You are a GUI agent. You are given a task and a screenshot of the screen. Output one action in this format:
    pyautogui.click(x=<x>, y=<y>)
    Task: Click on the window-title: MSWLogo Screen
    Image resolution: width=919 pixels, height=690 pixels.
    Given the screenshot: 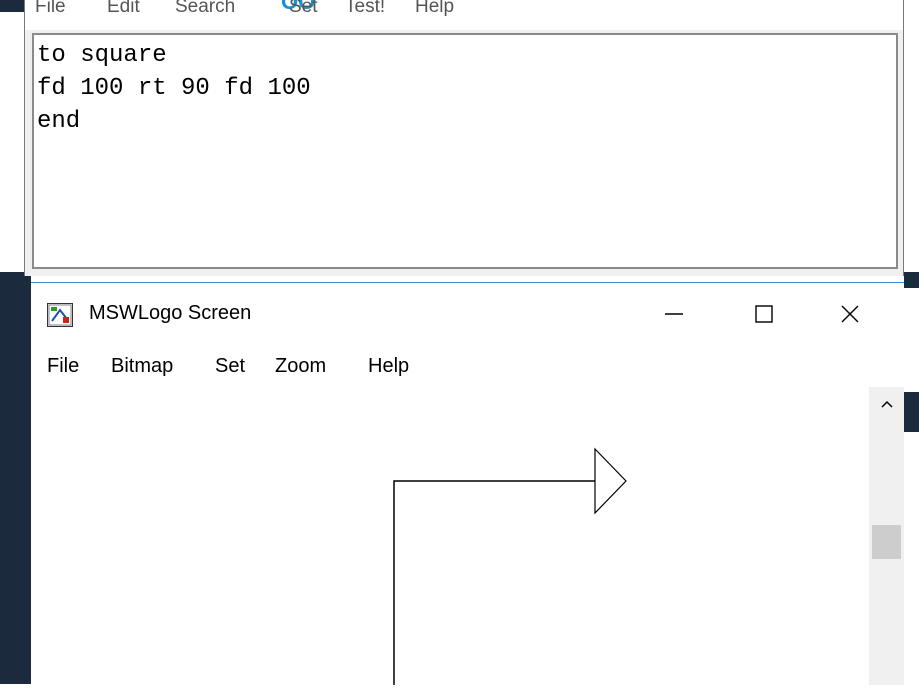 What is the action you would take?
    pyautogui.click(x=170, y=313)
    